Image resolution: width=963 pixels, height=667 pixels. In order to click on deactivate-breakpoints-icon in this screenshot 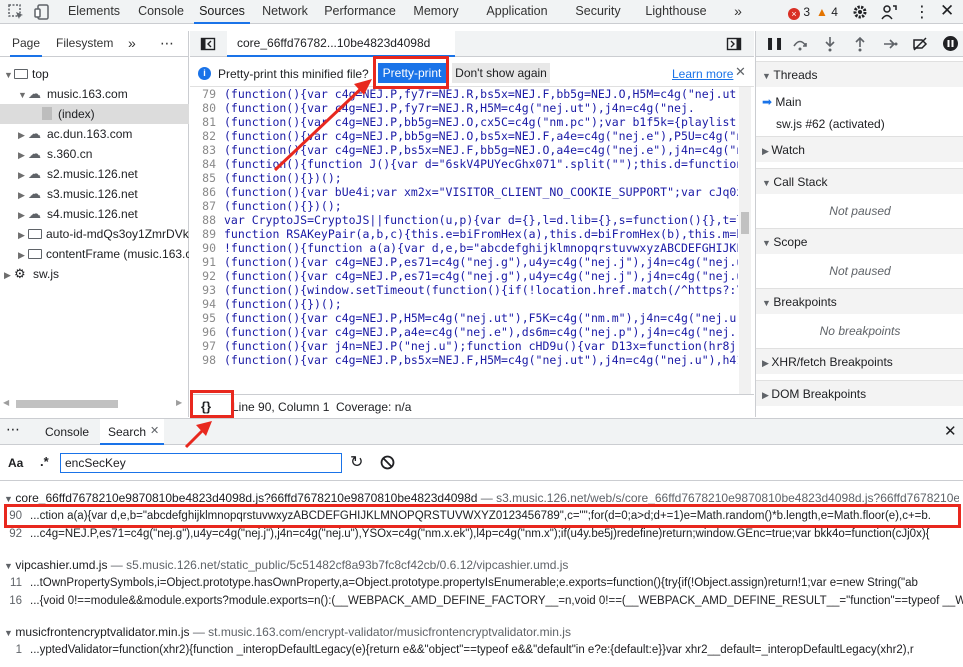, I will do `click(920, 44)`.